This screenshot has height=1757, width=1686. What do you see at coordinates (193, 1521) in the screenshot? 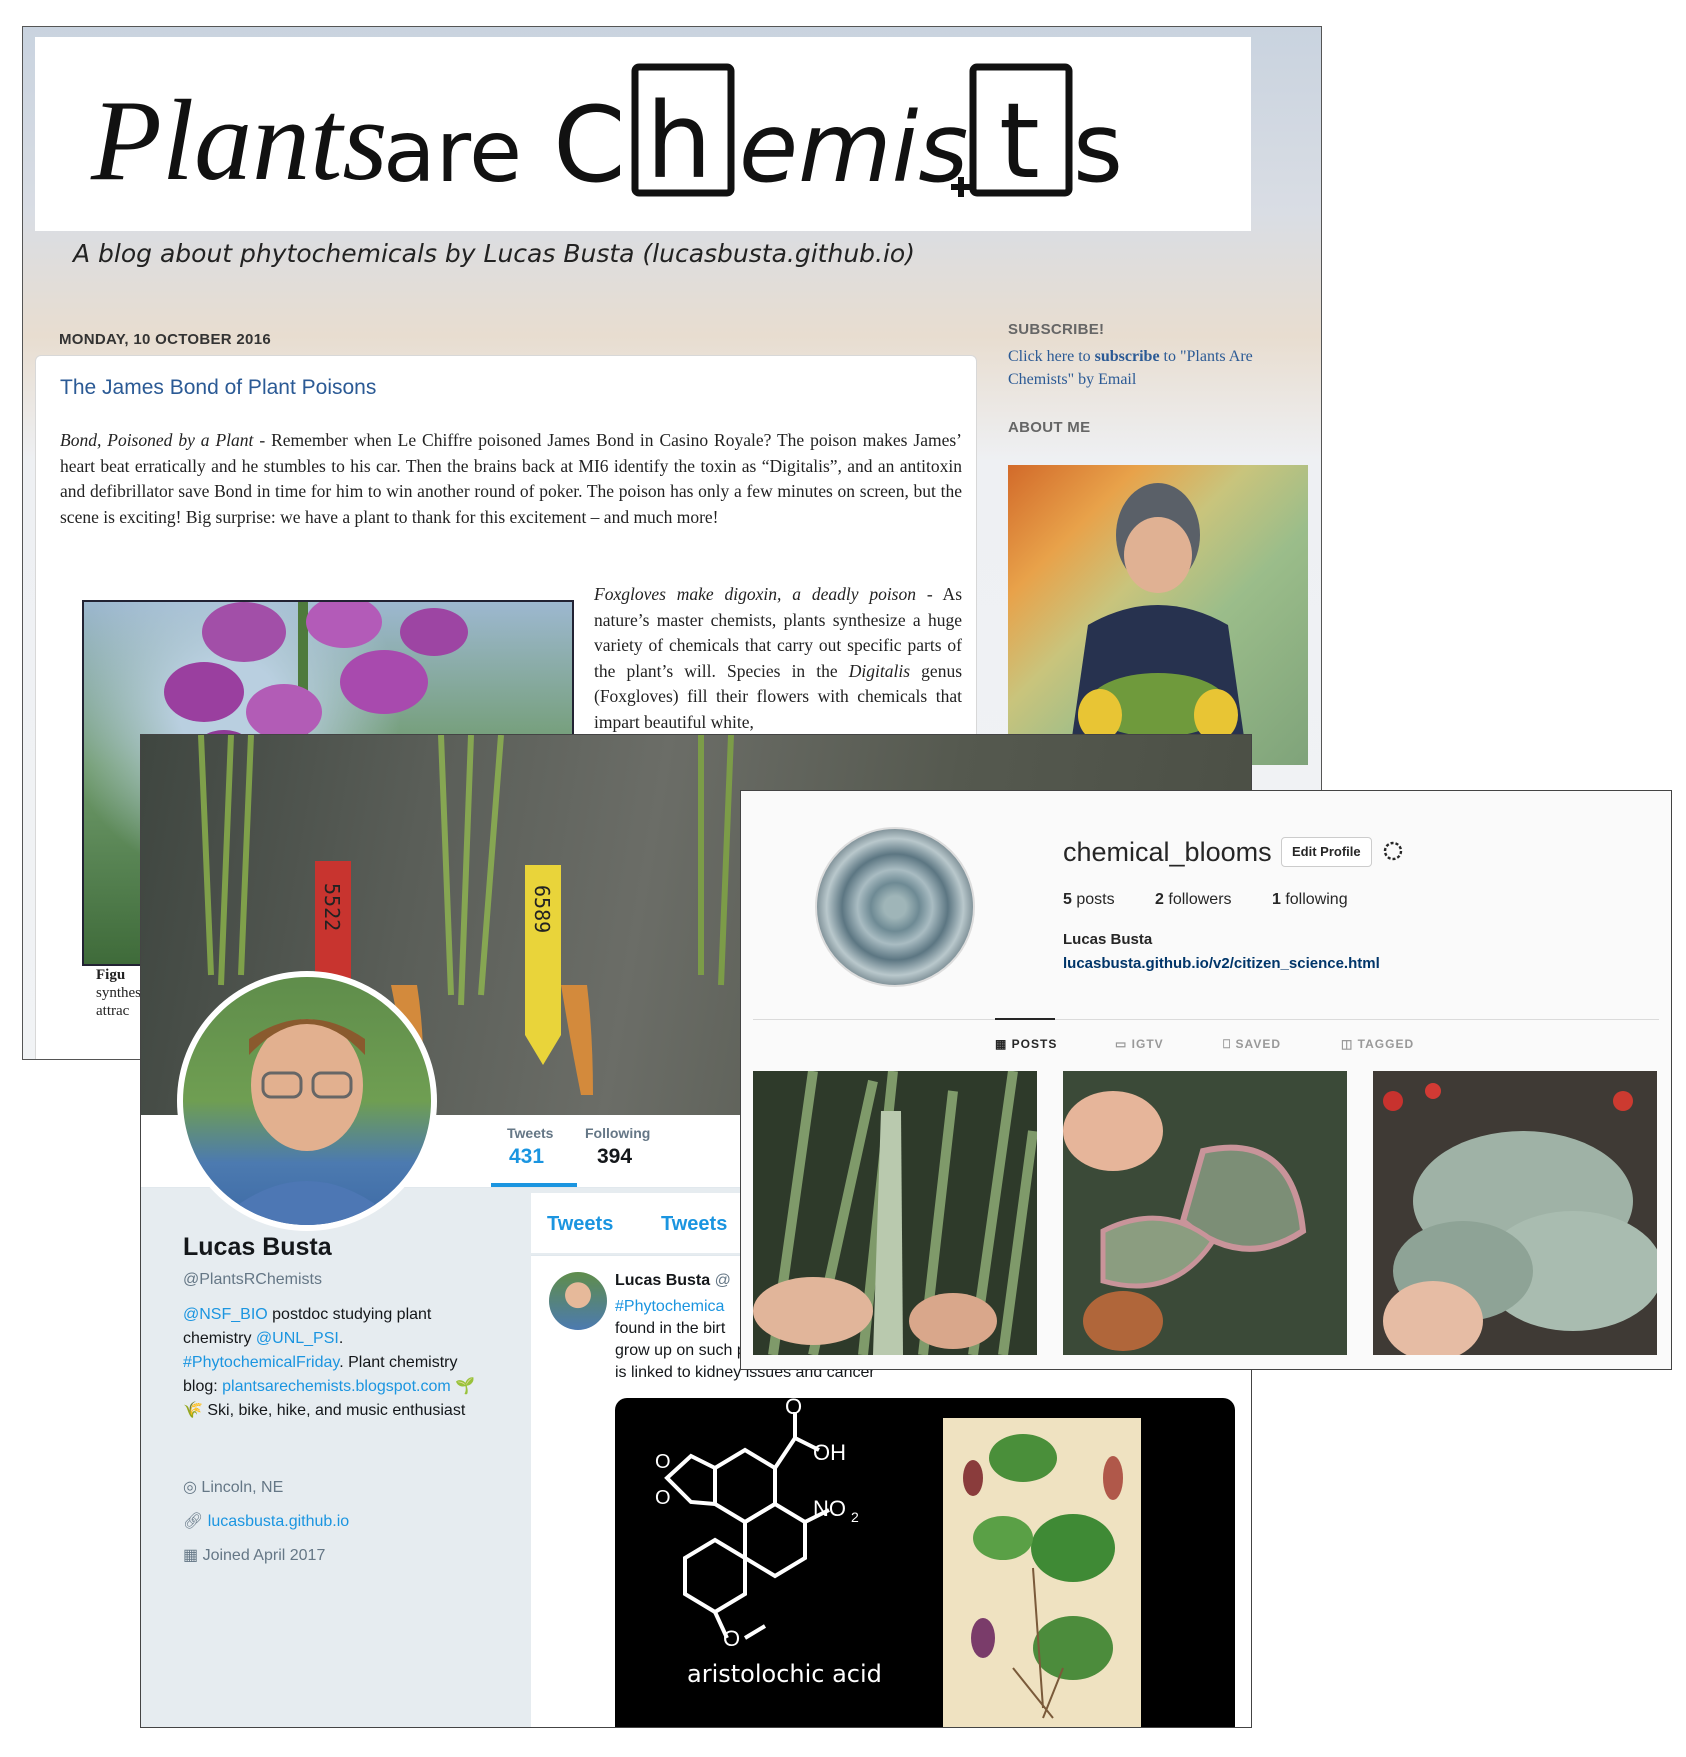
I see `link-icon: 🔗︎` at bounding box center [193, 1521].